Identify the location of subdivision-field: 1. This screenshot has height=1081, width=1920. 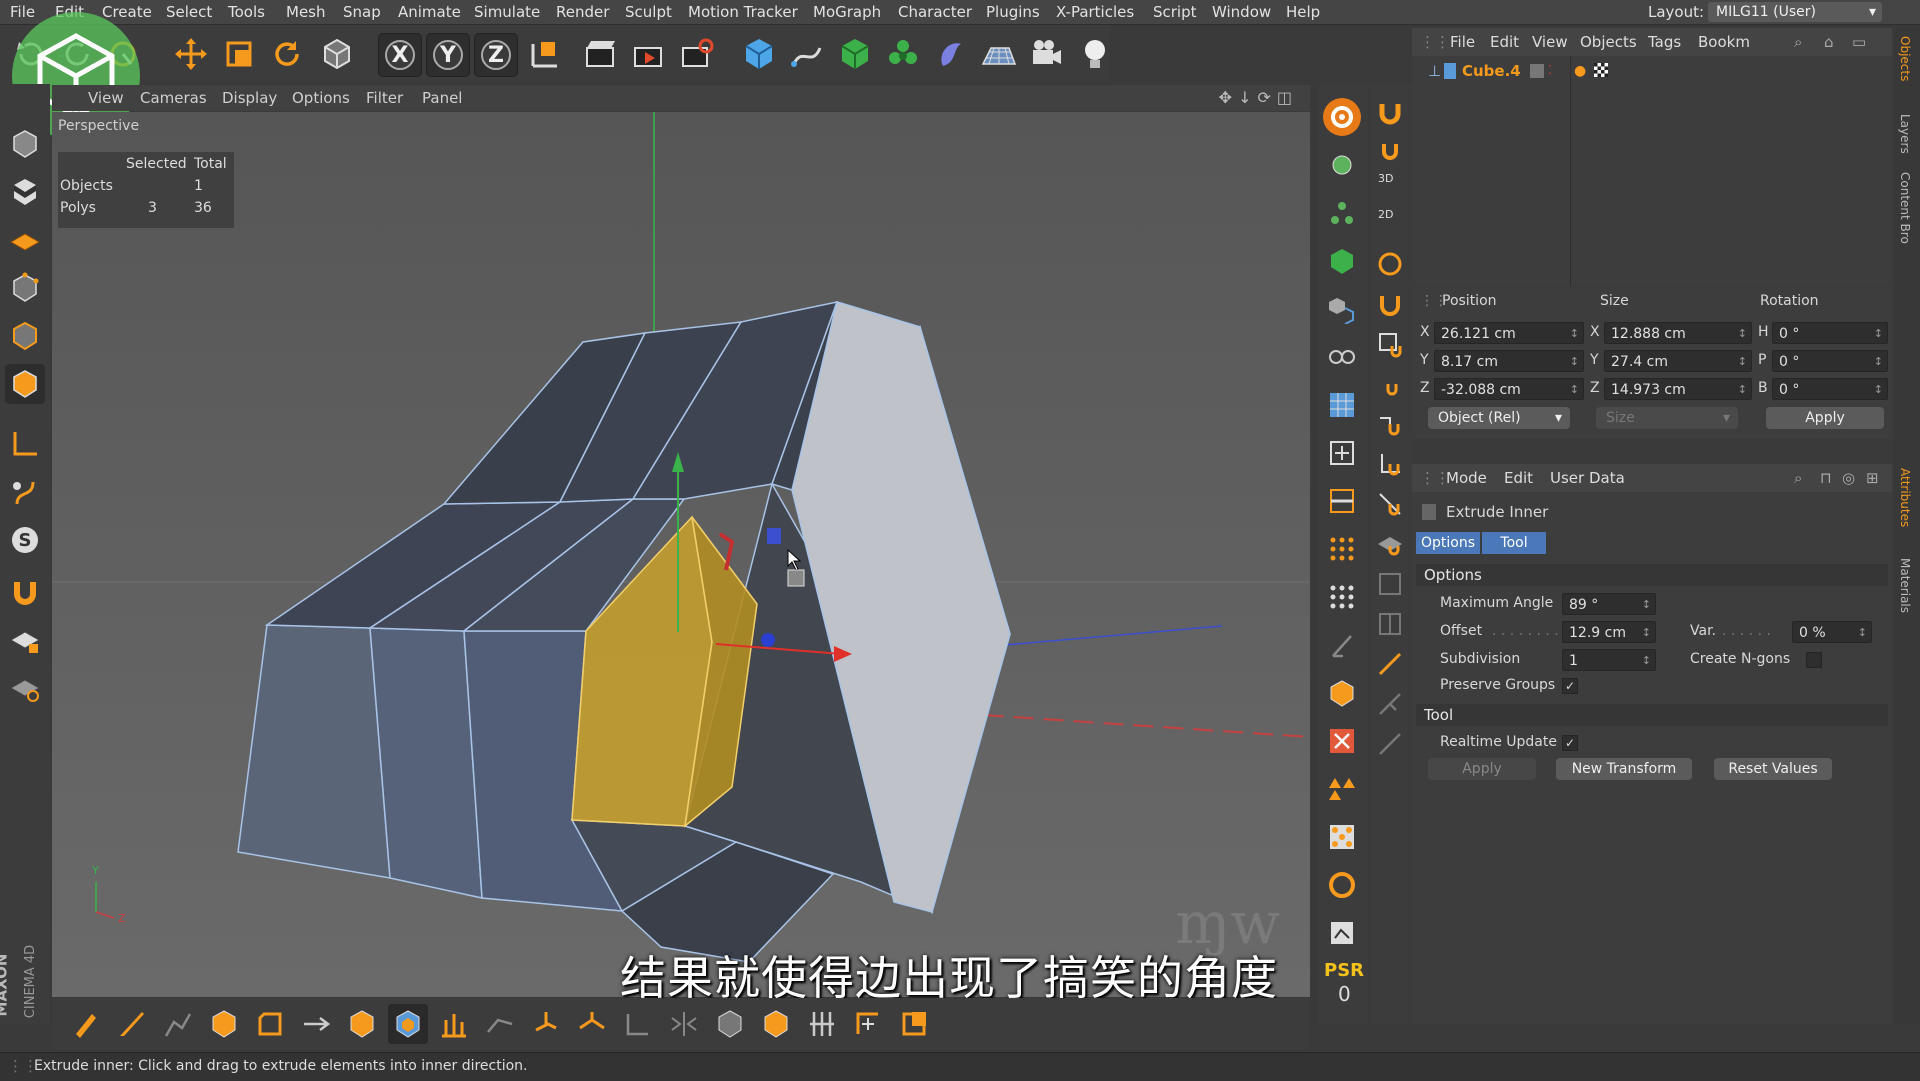
(1609, 660).